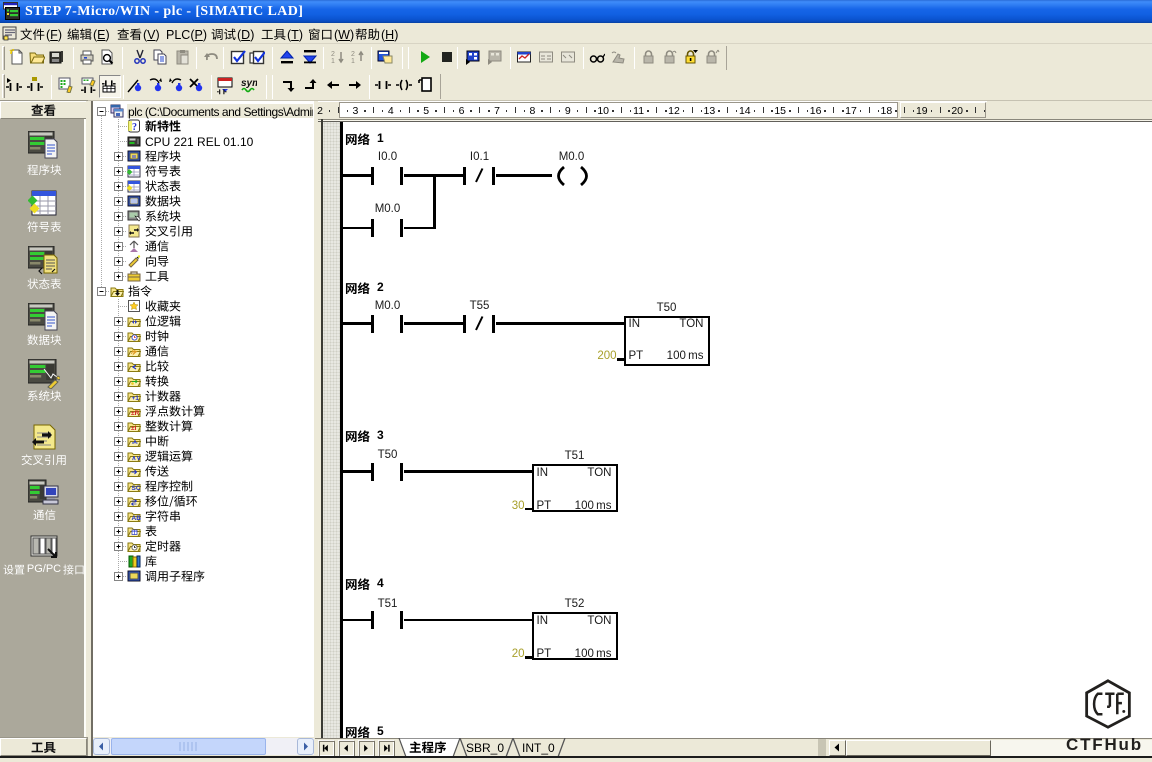  Describe the element at coordinates (137, 518) in the screenshot. I see `svg-text: AB` at that location.